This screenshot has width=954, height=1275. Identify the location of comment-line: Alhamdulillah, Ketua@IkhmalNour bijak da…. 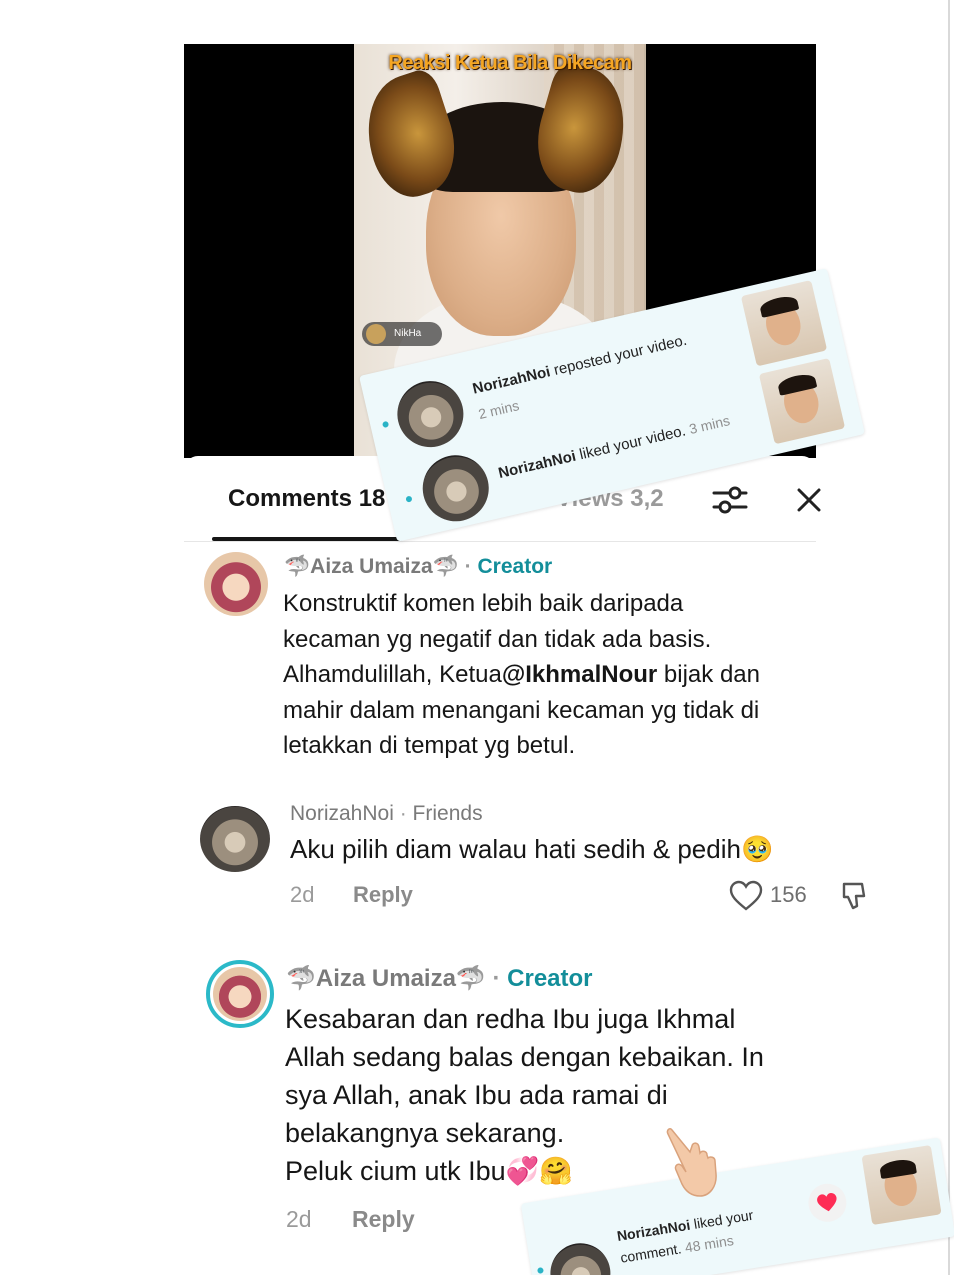
(553, 675).